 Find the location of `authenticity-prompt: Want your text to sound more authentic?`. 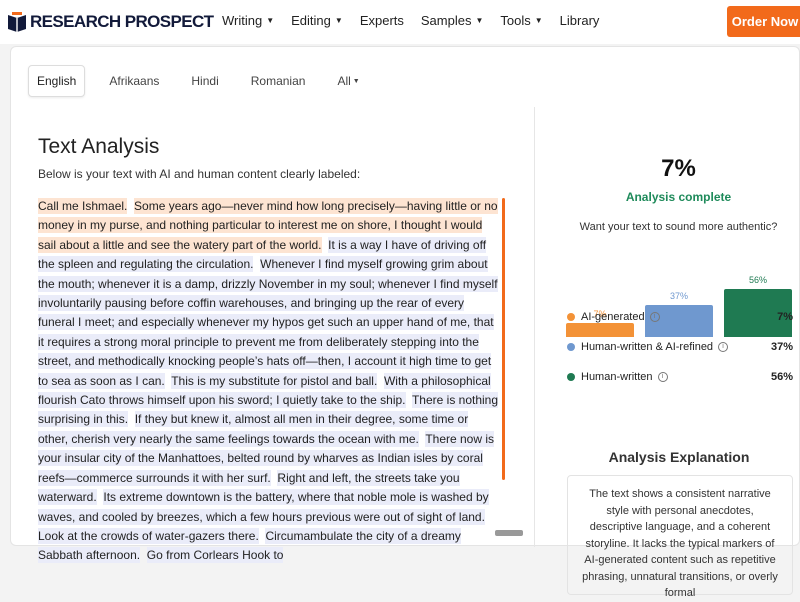

authenticity-prompt: Want your text to sound more authentic? is located at coordinates (678, 227).